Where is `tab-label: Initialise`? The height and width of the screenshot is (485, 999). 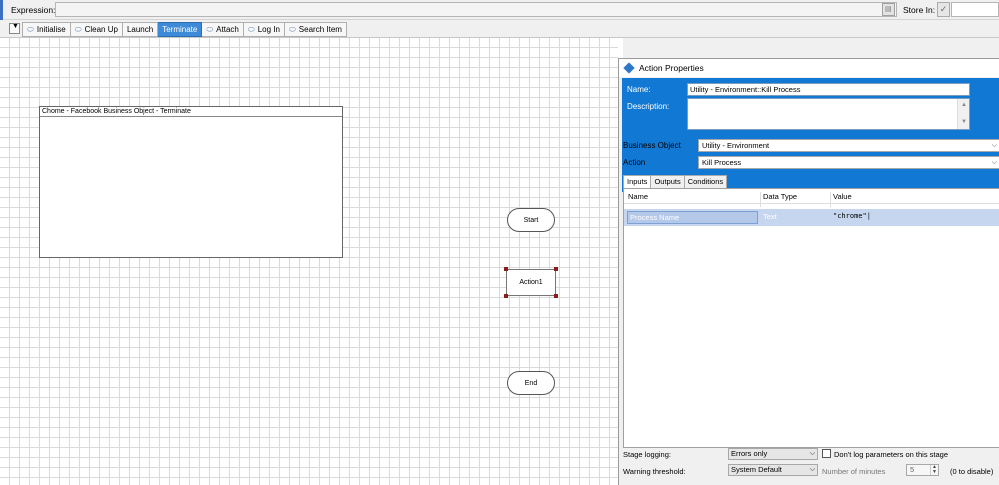
tab-label: Initialise is located at coordinates (51, 29).